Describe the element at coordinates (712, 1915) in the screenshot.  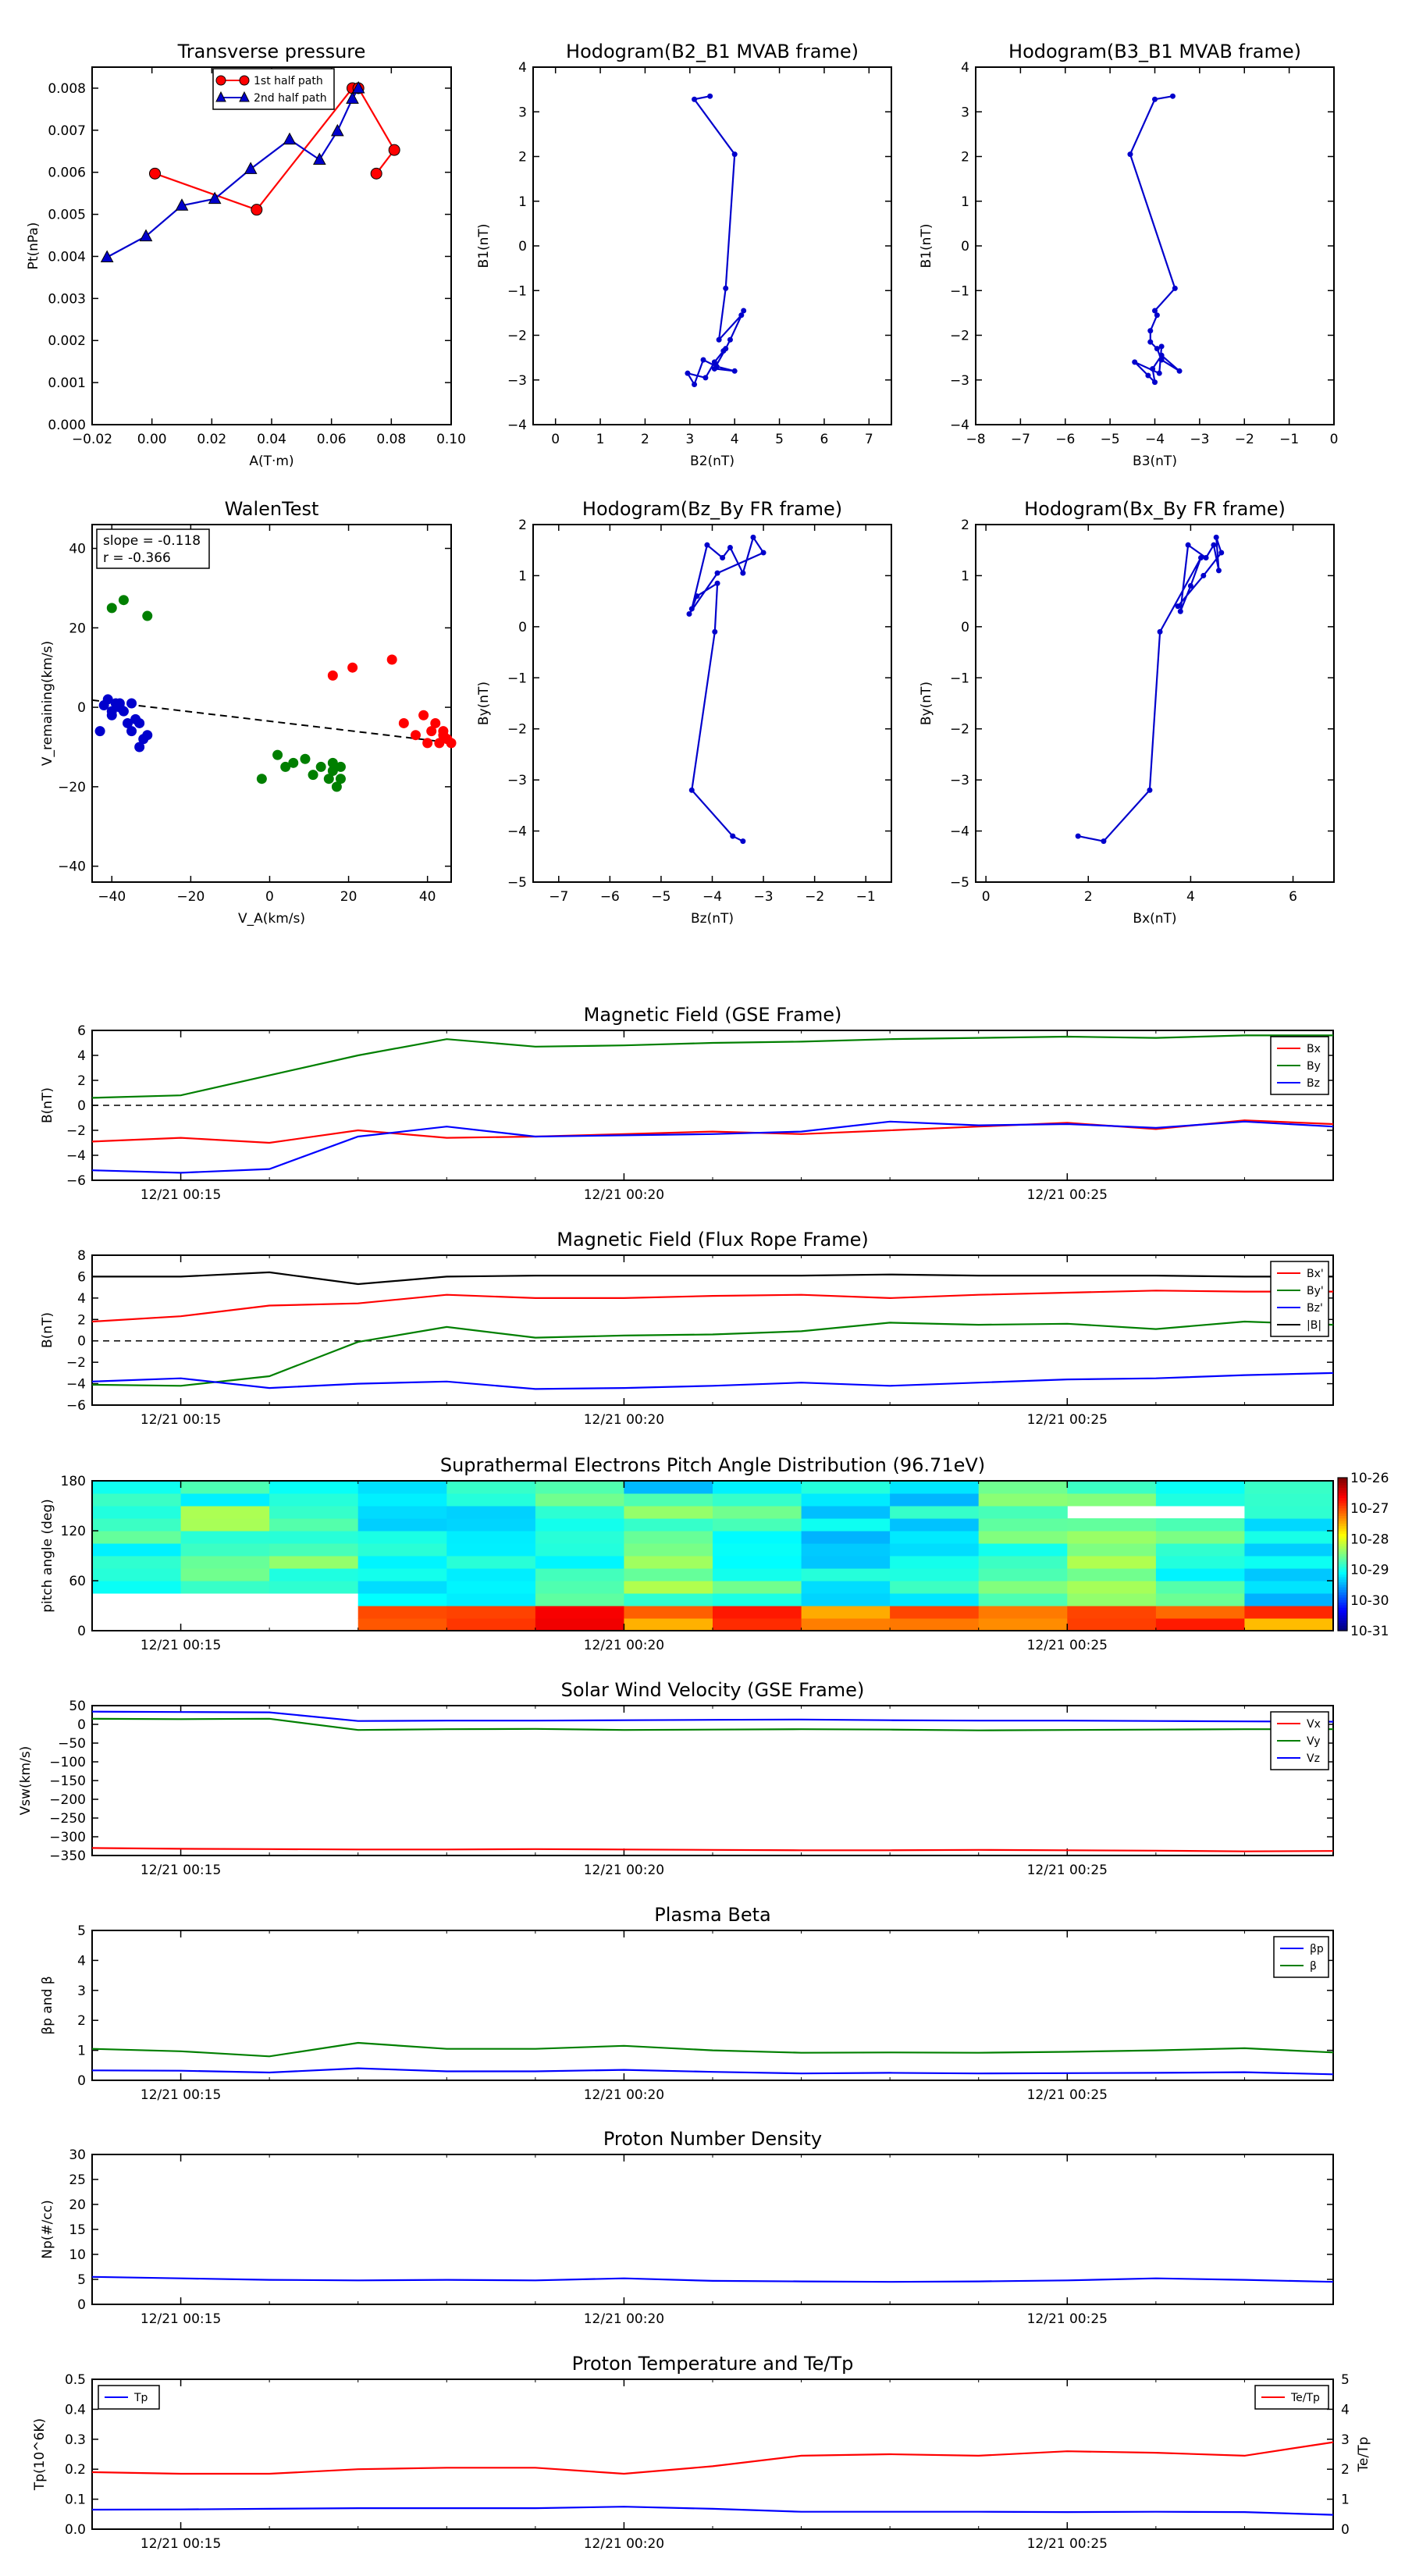
I see `chart-title: Plasma Beta` at that location.